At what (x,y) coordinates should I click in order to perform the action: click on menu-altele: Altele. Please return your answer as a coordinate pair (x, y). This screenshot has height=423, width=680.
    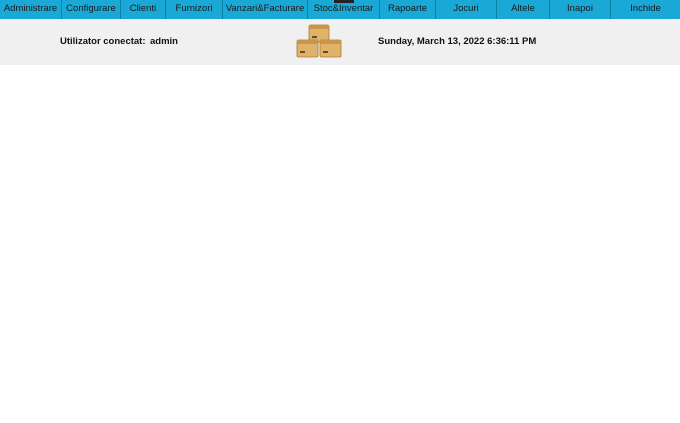
    Looking at the image, I should click on (523, 9).